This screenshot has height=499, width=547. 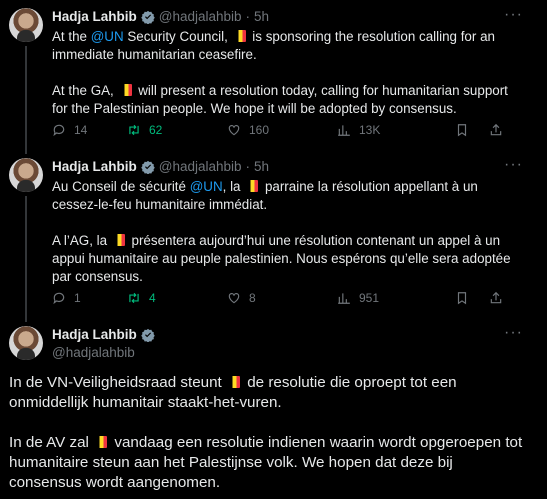 What do you see at coordinates (147, 335) in the screenshot?
I see `verified-badge-icon` at bounding box center [147, 335].